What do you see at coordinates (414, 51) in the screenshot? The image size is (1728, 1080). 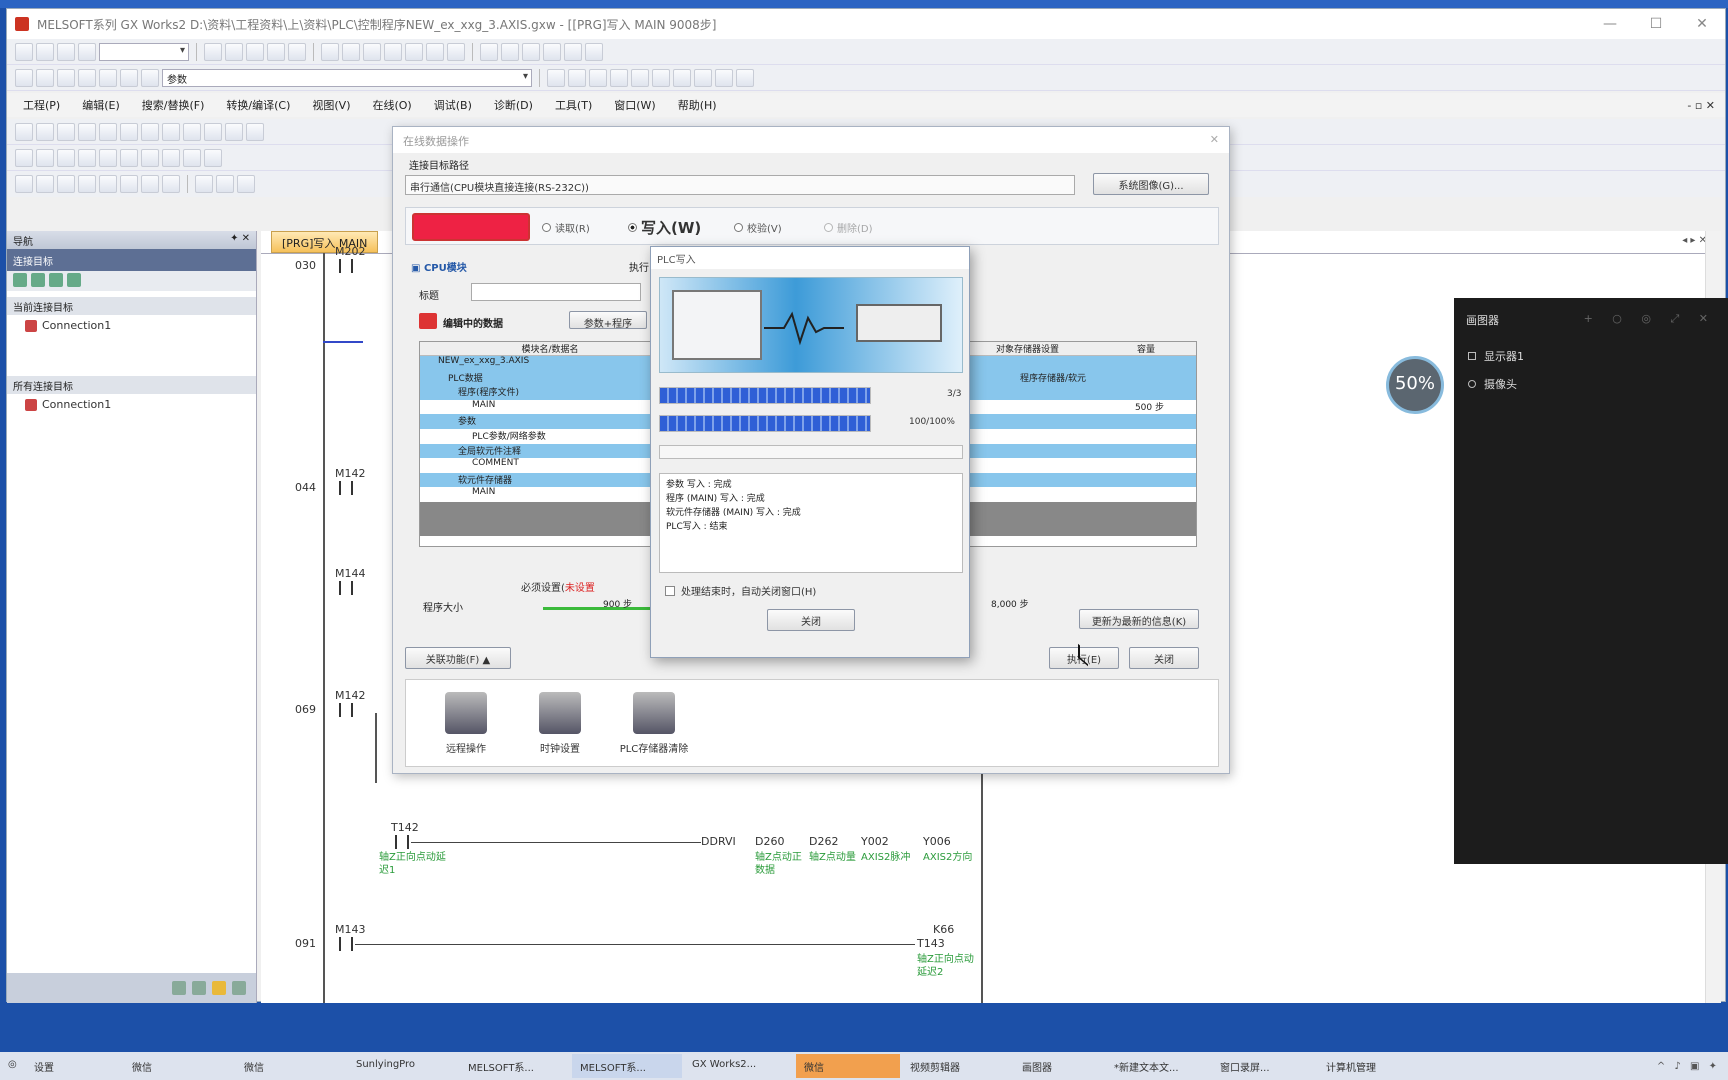 I see `monitor-stop-icon` at bounding box center [414, 51].